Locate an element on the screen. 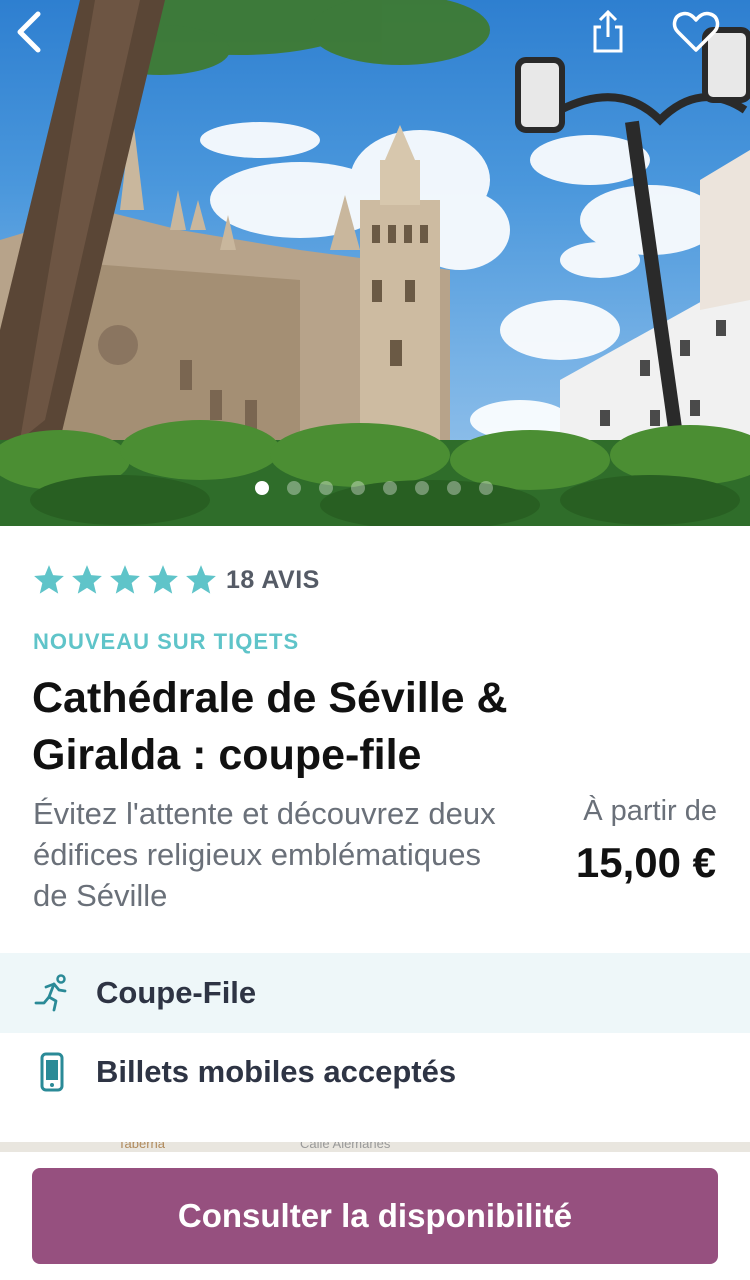  share-icon is located at coordinates (608, 31).